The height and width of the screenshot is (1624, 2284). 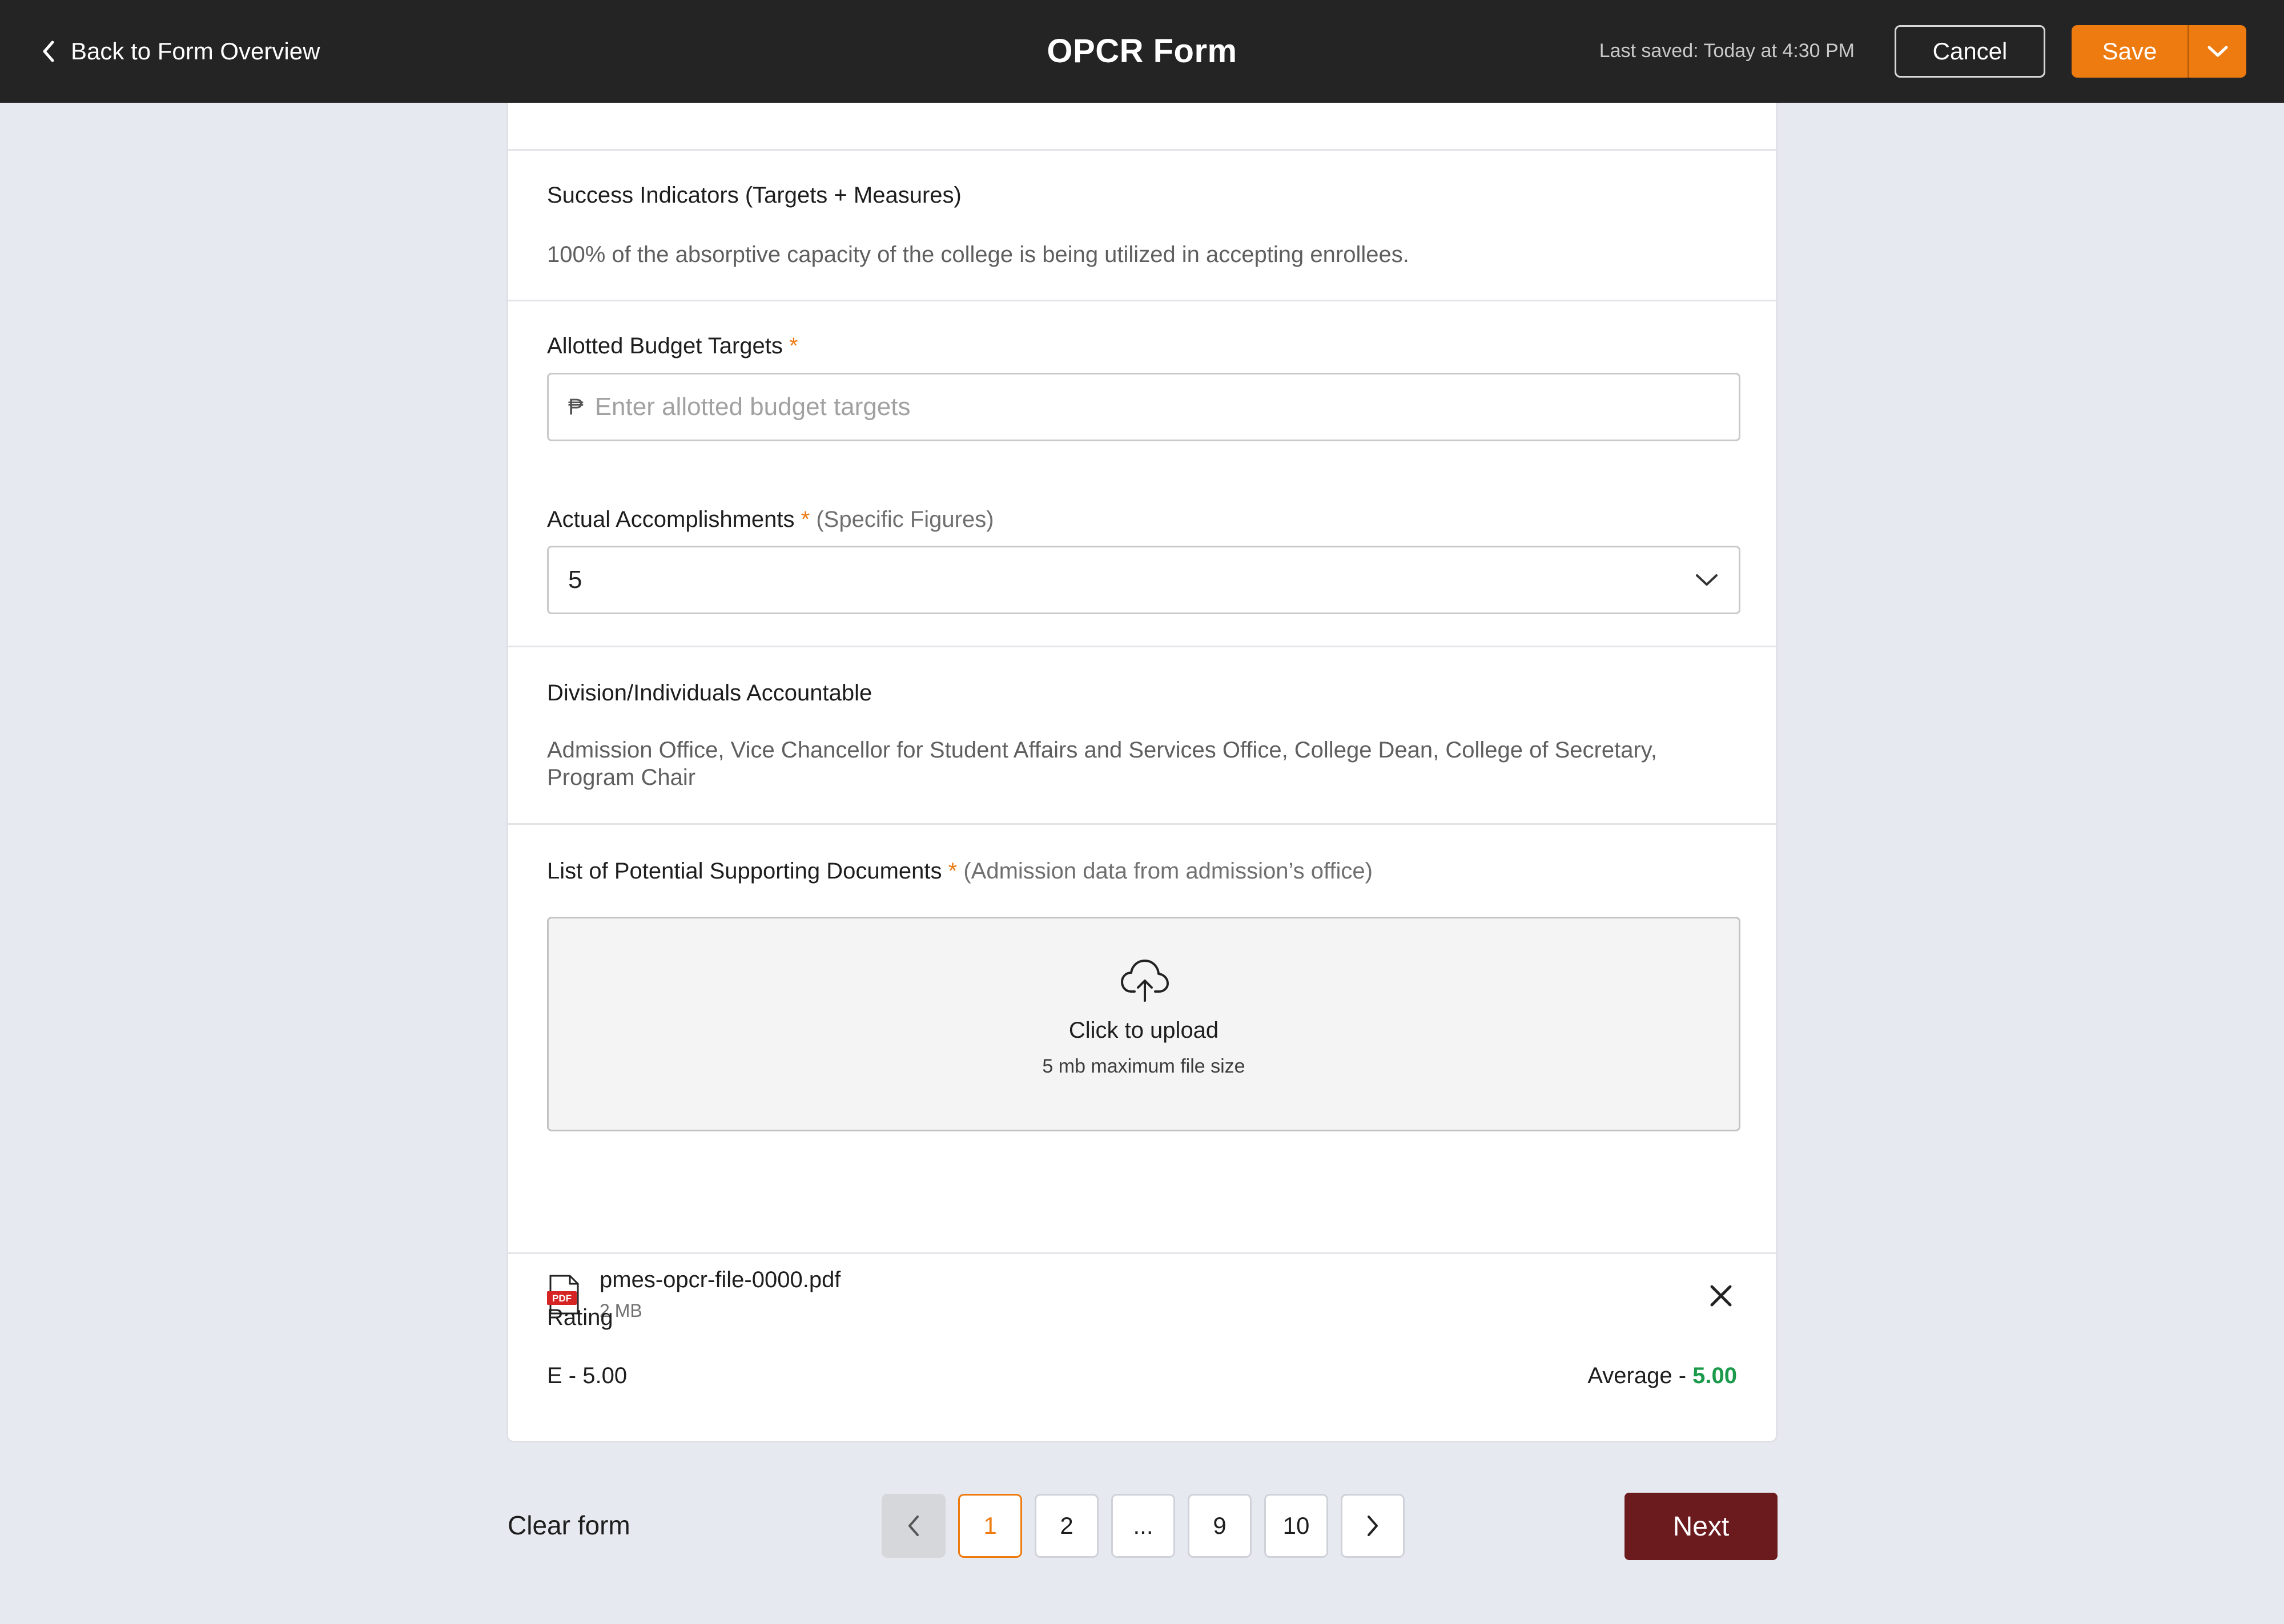 I want to click on select-caret, so click(x=1706, y=580).